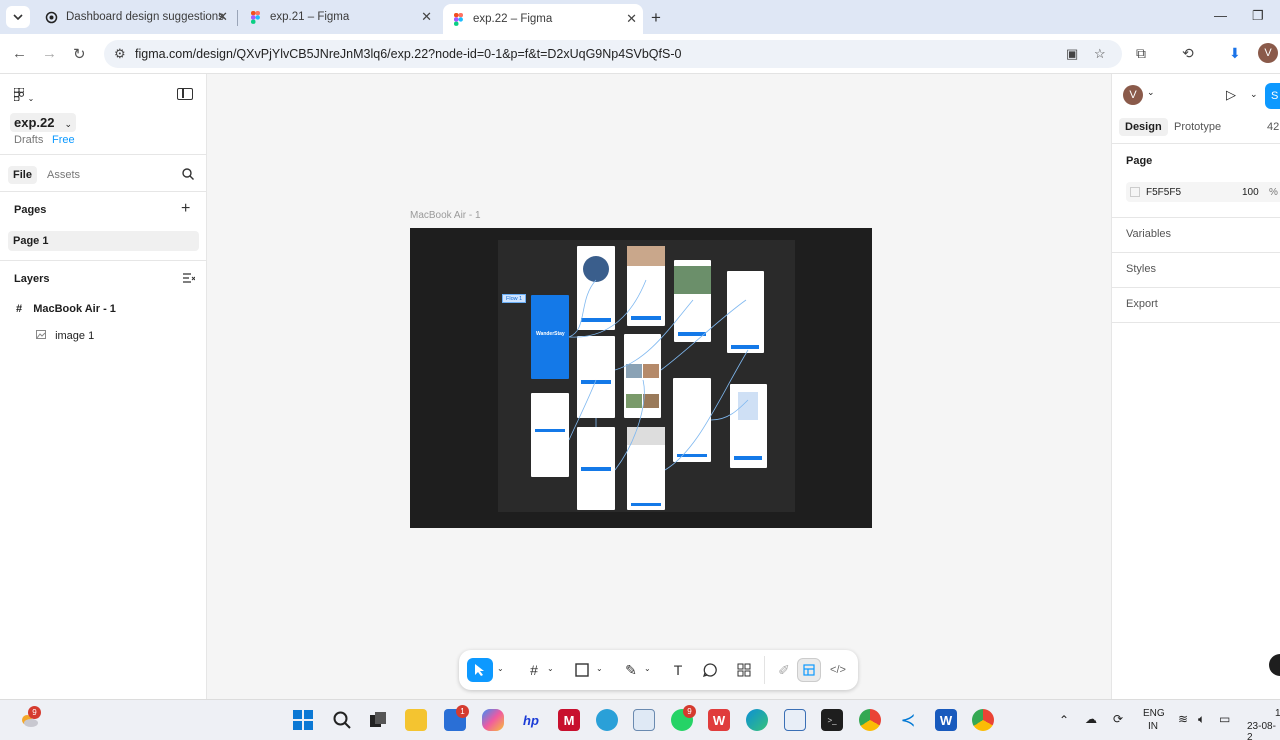 The image size is (1280, 740). What do you see at coordinates (28, 140) in the screenshot?
I see `project-location: Drafts` at bounding box center [28, 140].